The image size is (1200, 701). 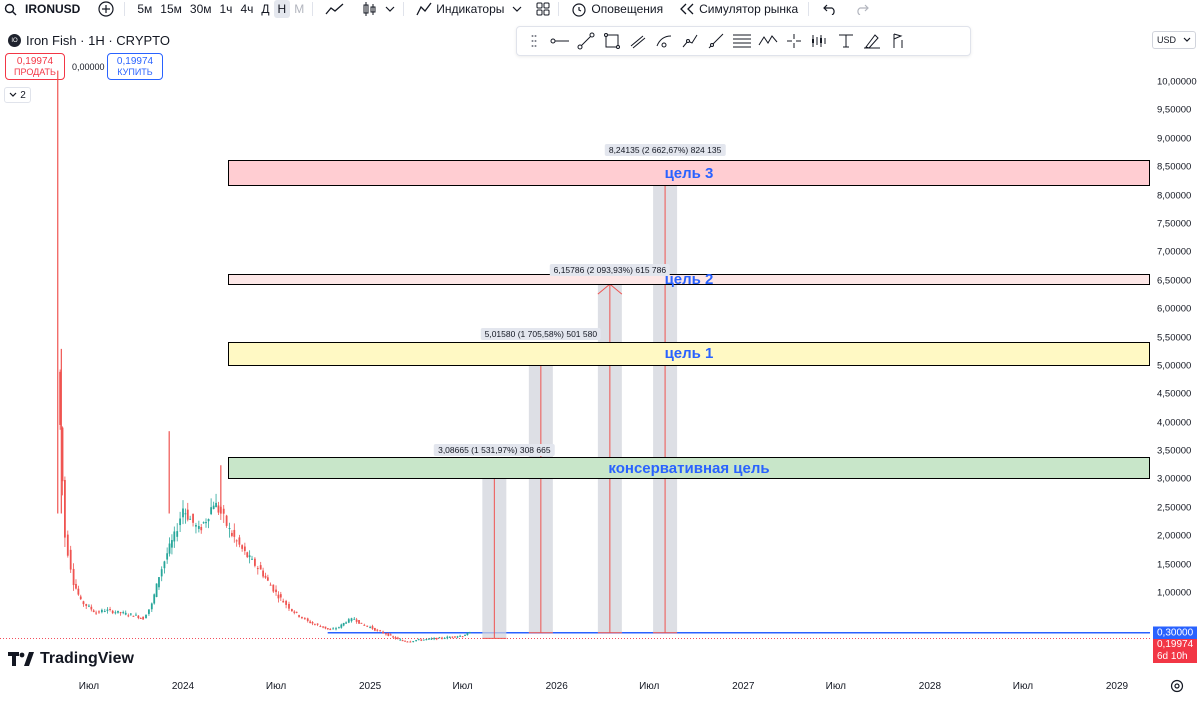 What do you see at coordinates (183, 686) in the screenshot?
I see `time-tick-label: 2024` at bounding box center [183, 686].